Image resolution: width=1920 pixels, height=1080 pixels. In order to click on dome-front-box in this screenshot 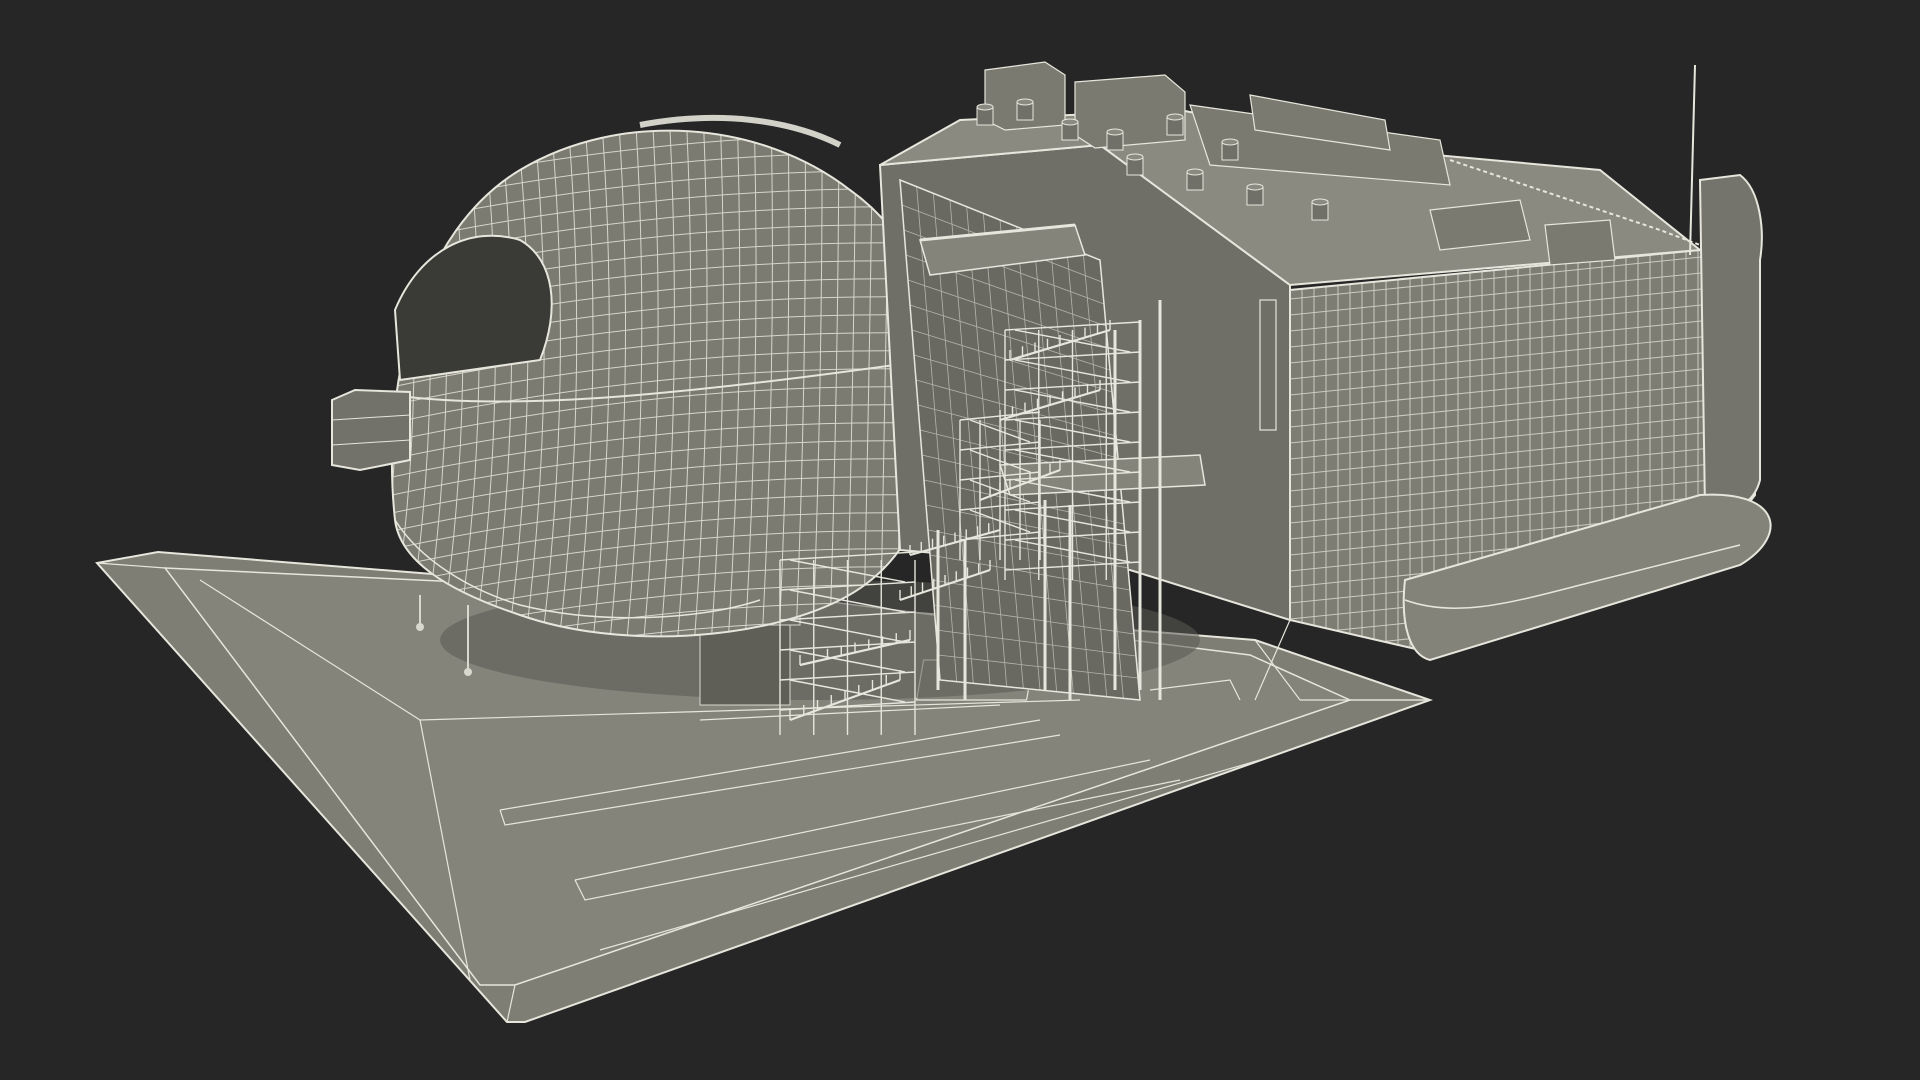, I will do `click(371, 430)`.